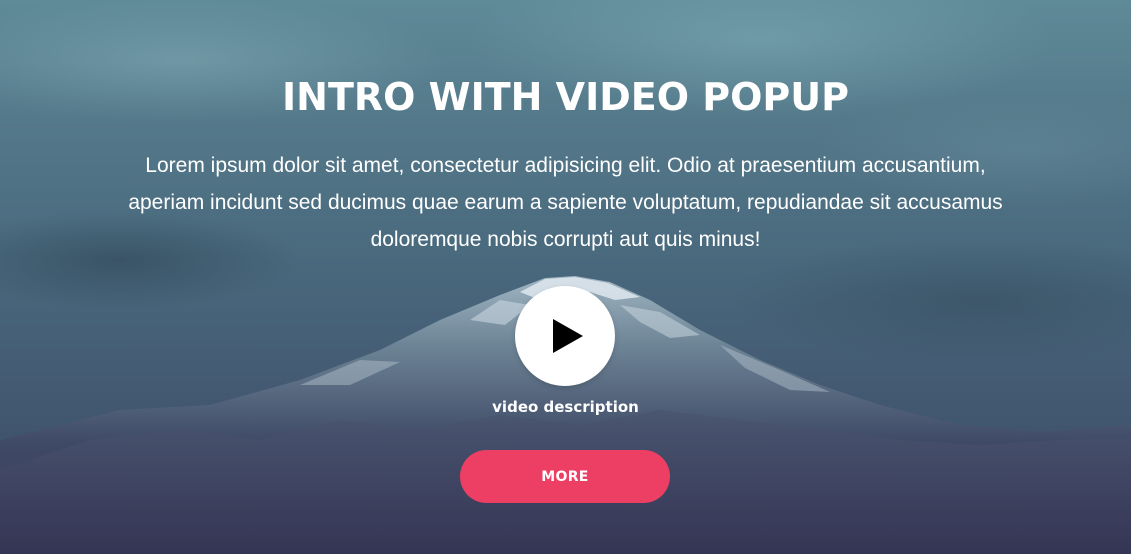 The image size is (1131, 554). Describe the element at coordinates (565, 407) in the screenshot. I see `video-description: video description` at that location.